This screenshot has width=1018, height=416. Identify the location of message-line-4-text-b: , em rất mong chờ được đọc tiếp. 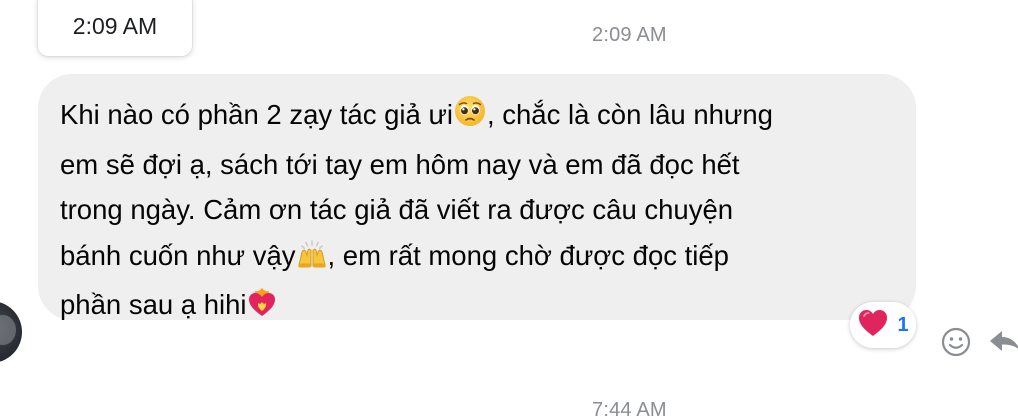
(528, 255).